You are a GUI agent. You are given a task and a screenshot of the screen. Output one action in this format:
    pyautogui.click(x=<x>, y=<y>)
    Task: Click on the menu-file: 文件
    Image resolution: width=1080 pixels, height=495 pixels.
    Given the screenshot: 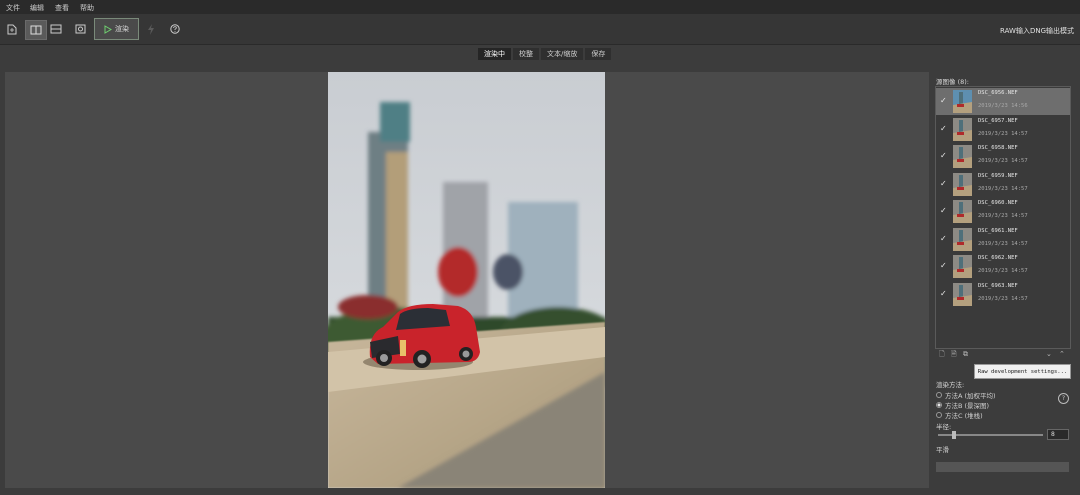 What is the action you would take?
    pyautogui.click(x=13, y=8)
    